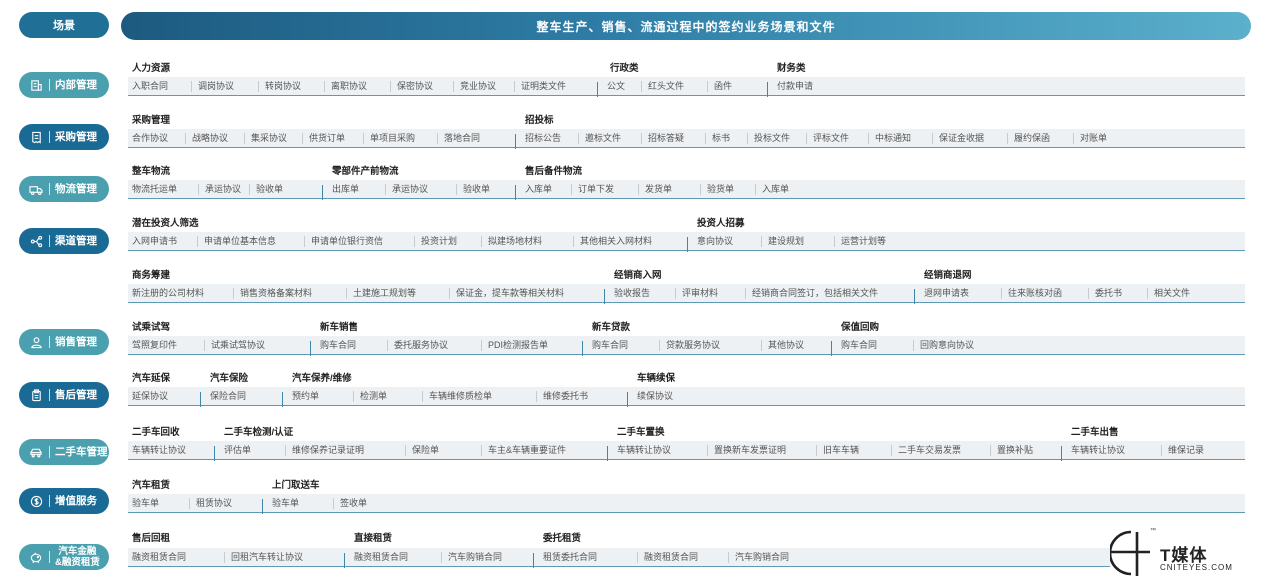  Describe the element at coordinates (632, 293) in the screenshot. I see `document-item: 验收报告` at that location.